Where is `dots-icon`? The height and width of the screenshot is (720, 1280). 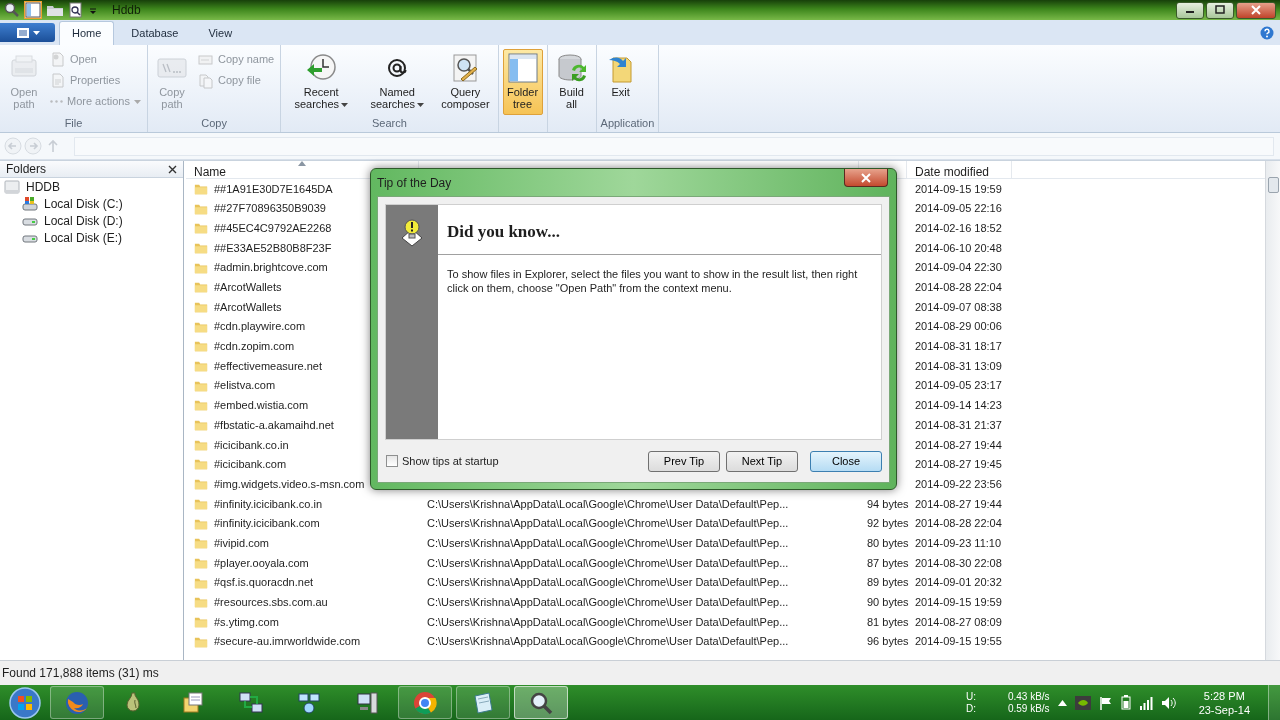 dots-icon is located at coordinates (56, 101).